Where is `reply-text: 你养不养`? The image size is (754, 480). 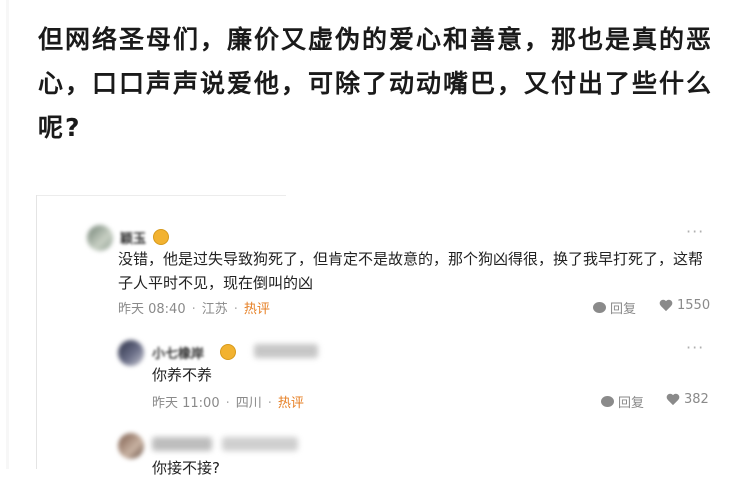
reply-text: 你养不养 is located at coordinates (182, 375).